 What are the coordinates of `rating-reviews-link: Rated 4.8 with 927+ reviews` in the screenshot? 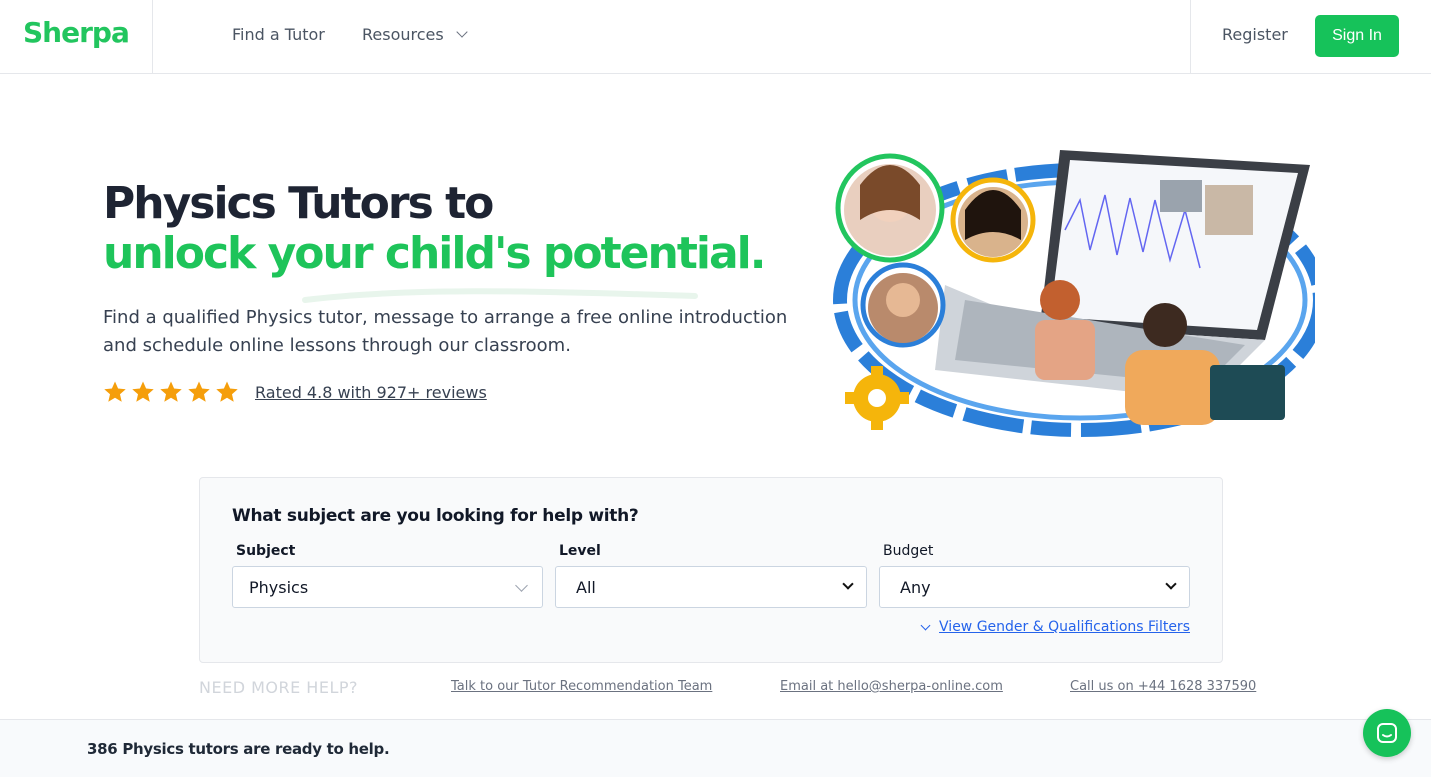 It's located at (371, 392).